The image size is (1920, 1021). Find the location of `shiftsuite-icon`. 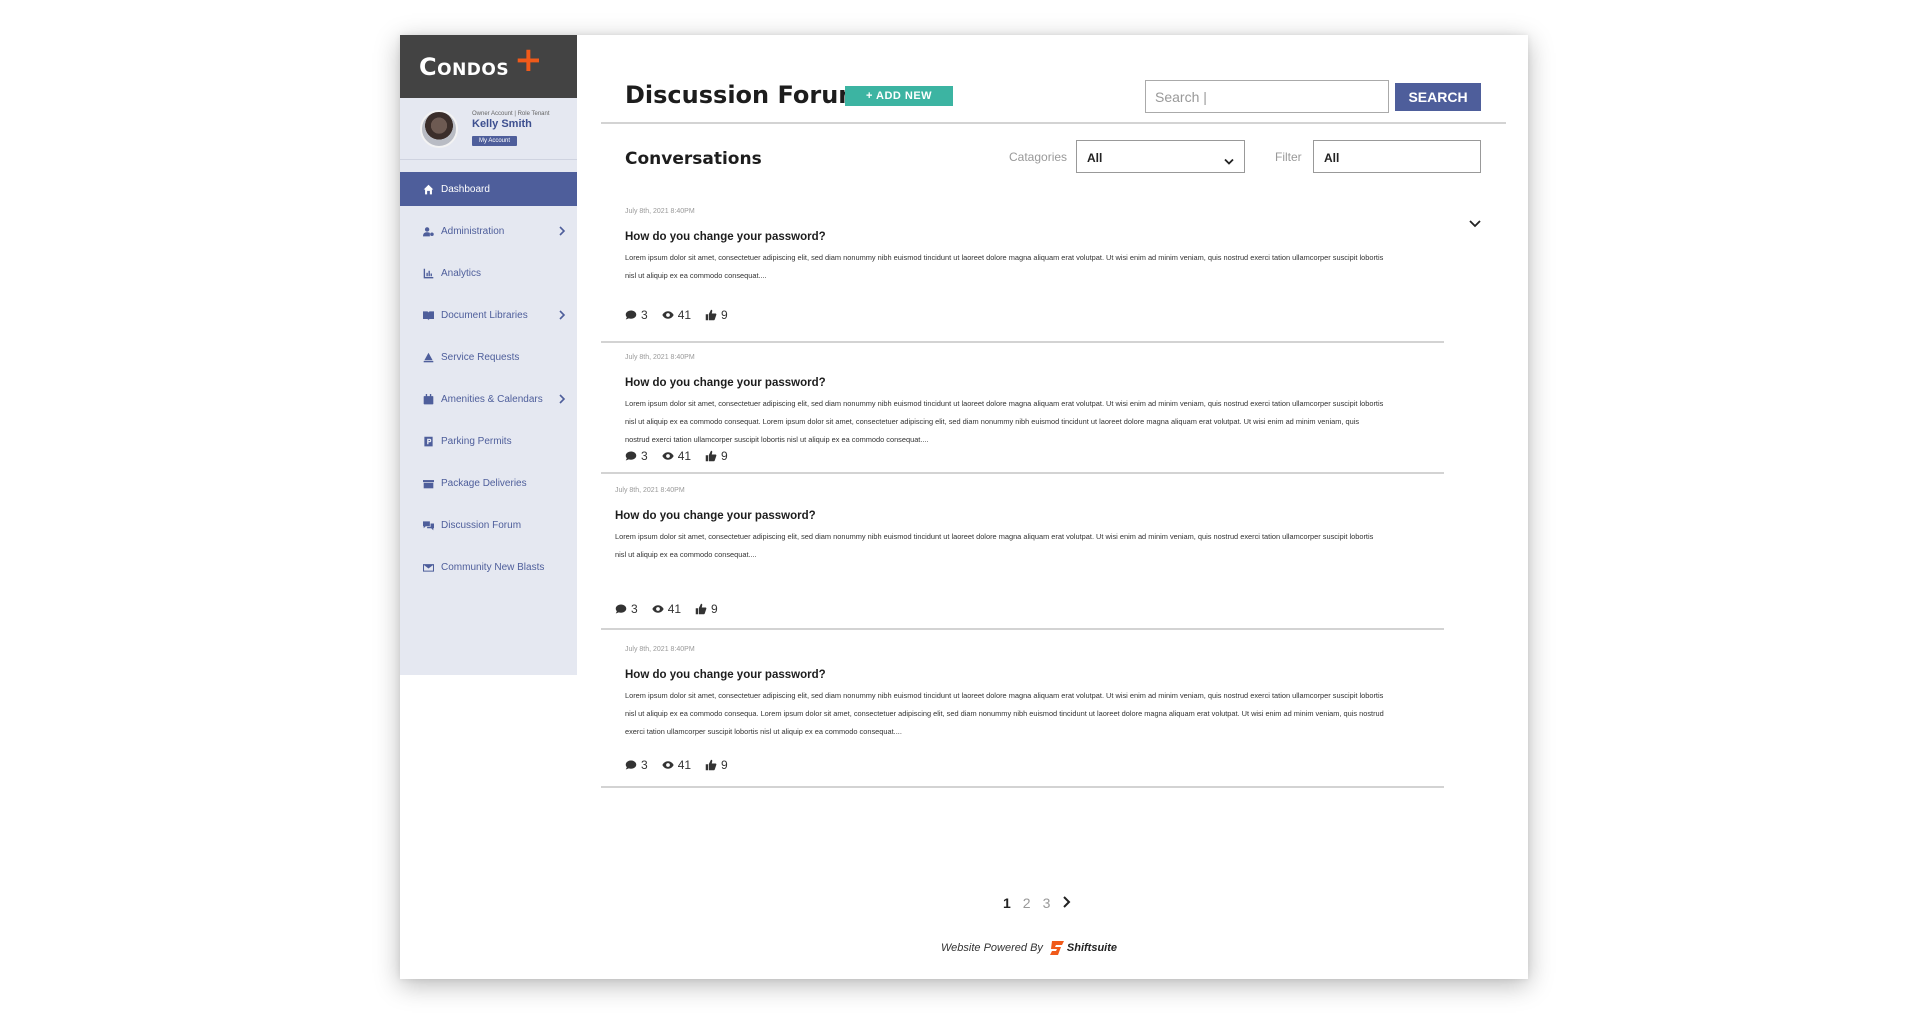

shiftsuite-icon is located at coordinates (1056, 948).